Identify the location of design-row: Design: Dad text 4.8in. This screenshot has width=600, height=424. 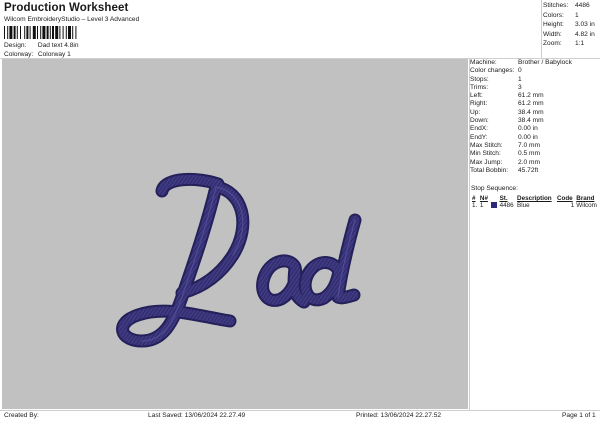
(41, 45).